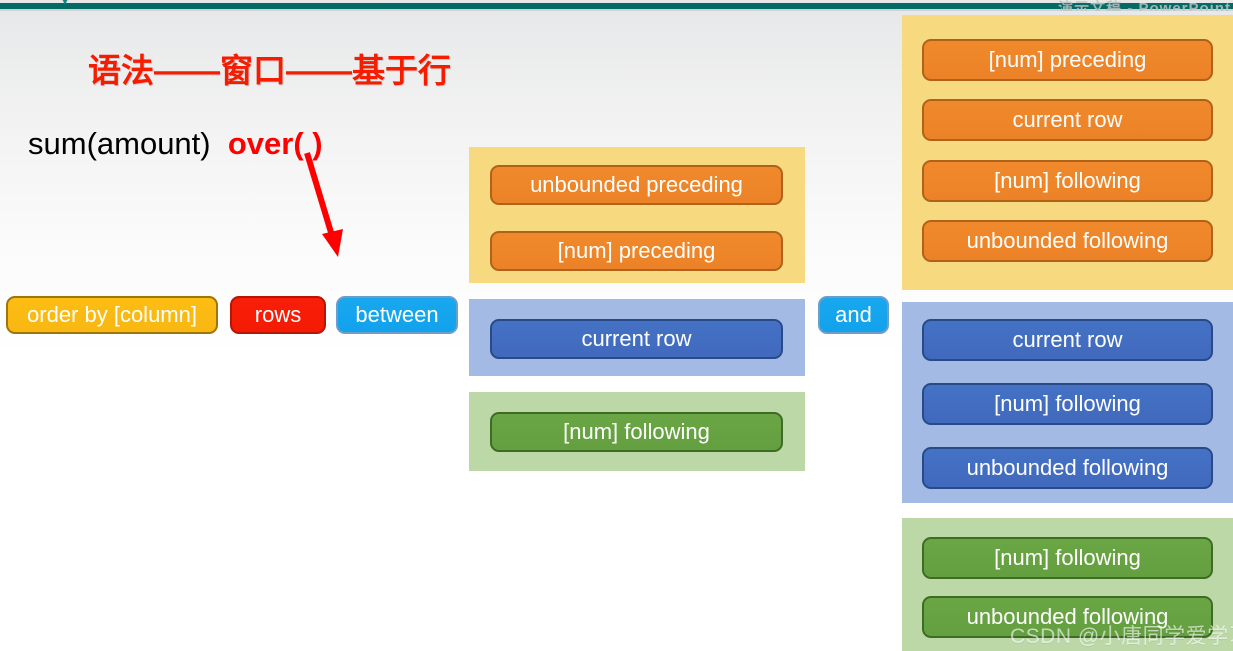 This screenshot has height=651, width=1233. I want to click on clause-and: and, so click(853, 315).